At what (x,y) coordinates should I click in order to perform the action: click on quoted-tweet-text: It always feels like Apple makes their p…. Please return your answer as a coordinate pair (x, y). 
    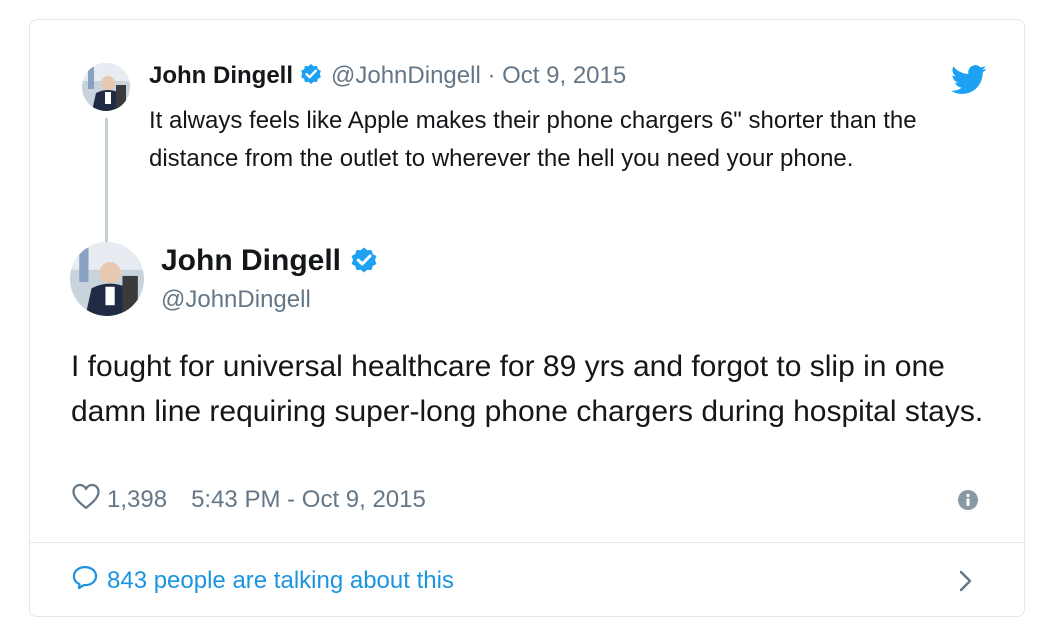
    Looking at the image, I should click on (533, 139).